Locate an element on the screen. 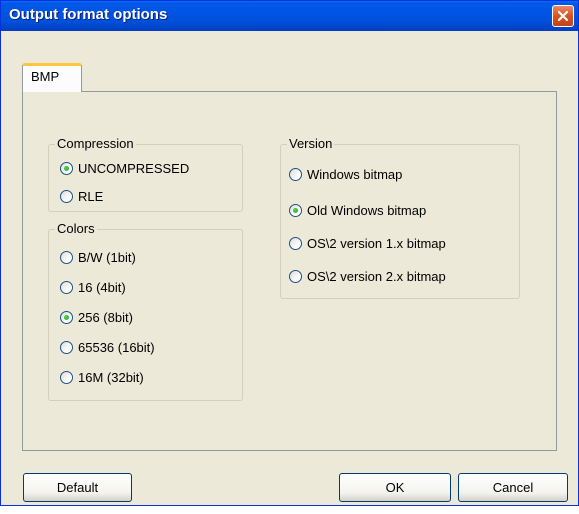 The height and width of the screenshot is (514, 579). radio-windows-bitmap: Windows bitmap is located at coordinates (345, 174).